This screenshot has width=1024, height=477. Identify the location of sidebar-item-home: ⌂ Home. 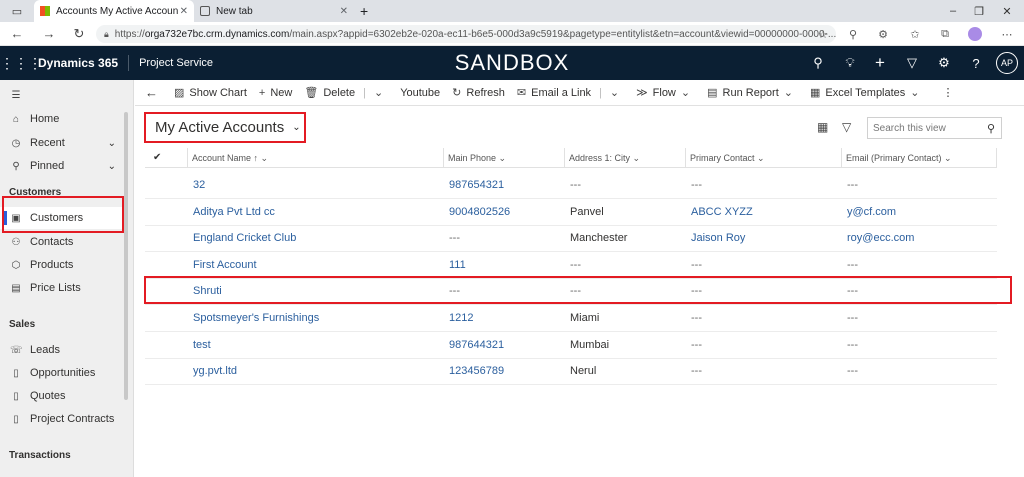
(62, 119).